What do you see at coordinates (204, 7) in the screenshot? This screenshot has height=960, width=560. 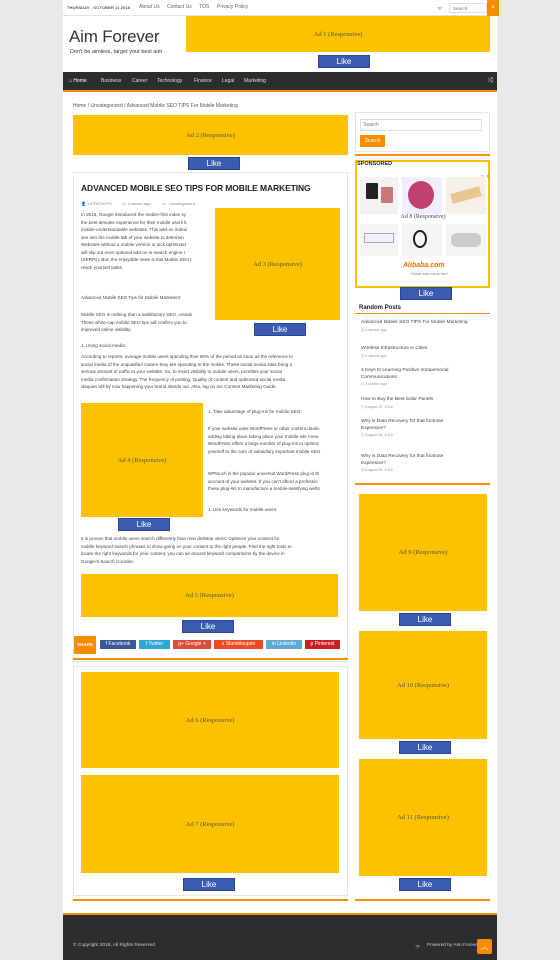 I see `top-link-tos: TOS` at bounding box center [204, 7].